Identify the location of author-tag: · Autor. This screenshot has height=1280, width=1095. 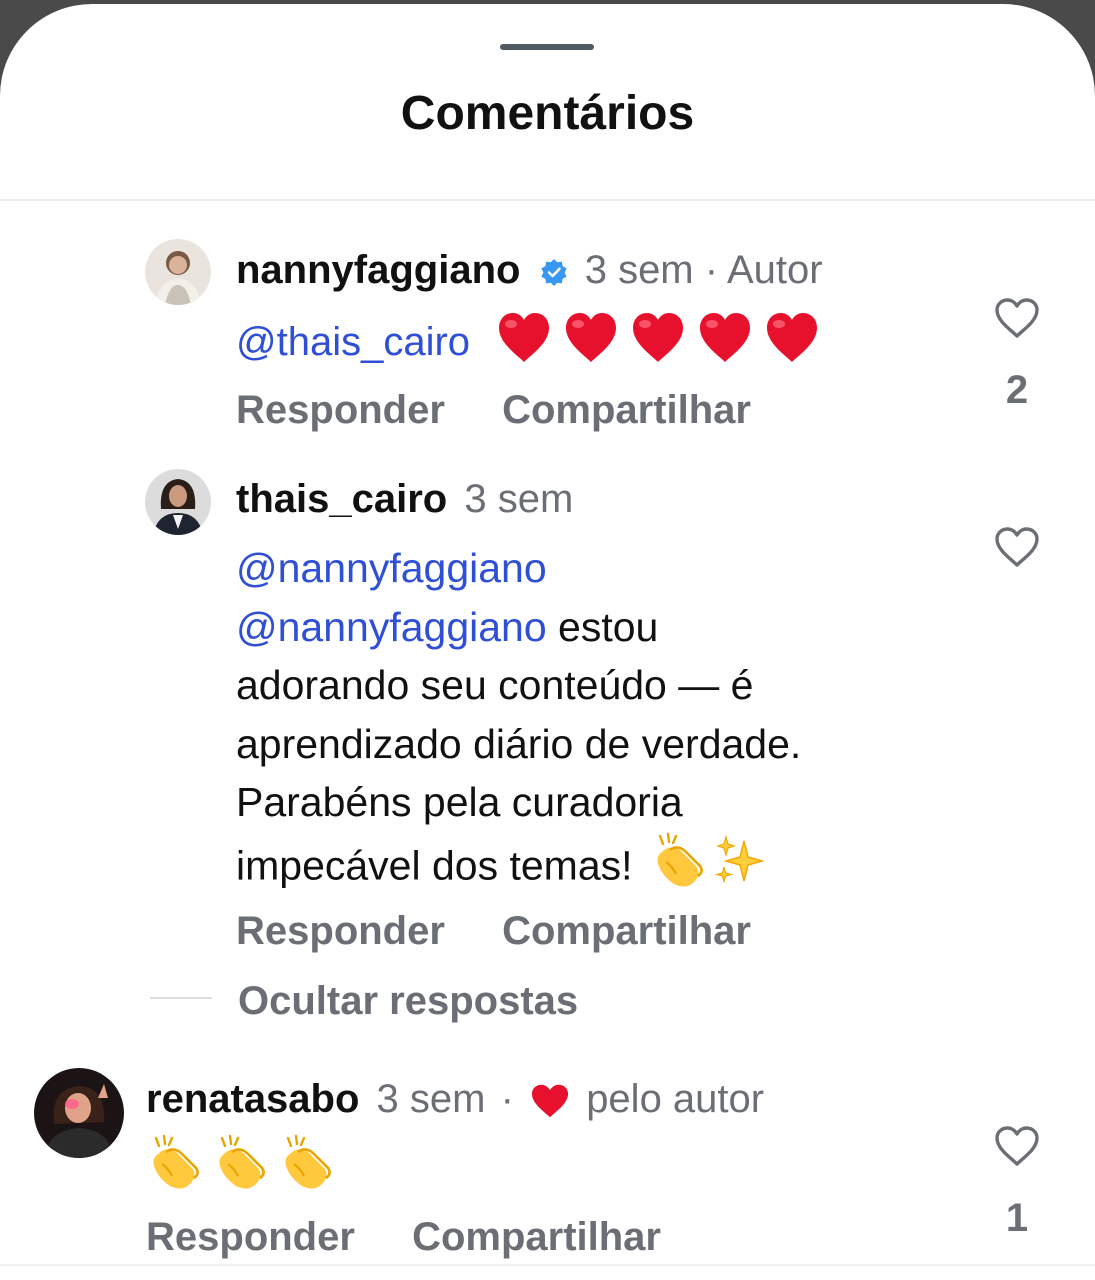
(763, 270).